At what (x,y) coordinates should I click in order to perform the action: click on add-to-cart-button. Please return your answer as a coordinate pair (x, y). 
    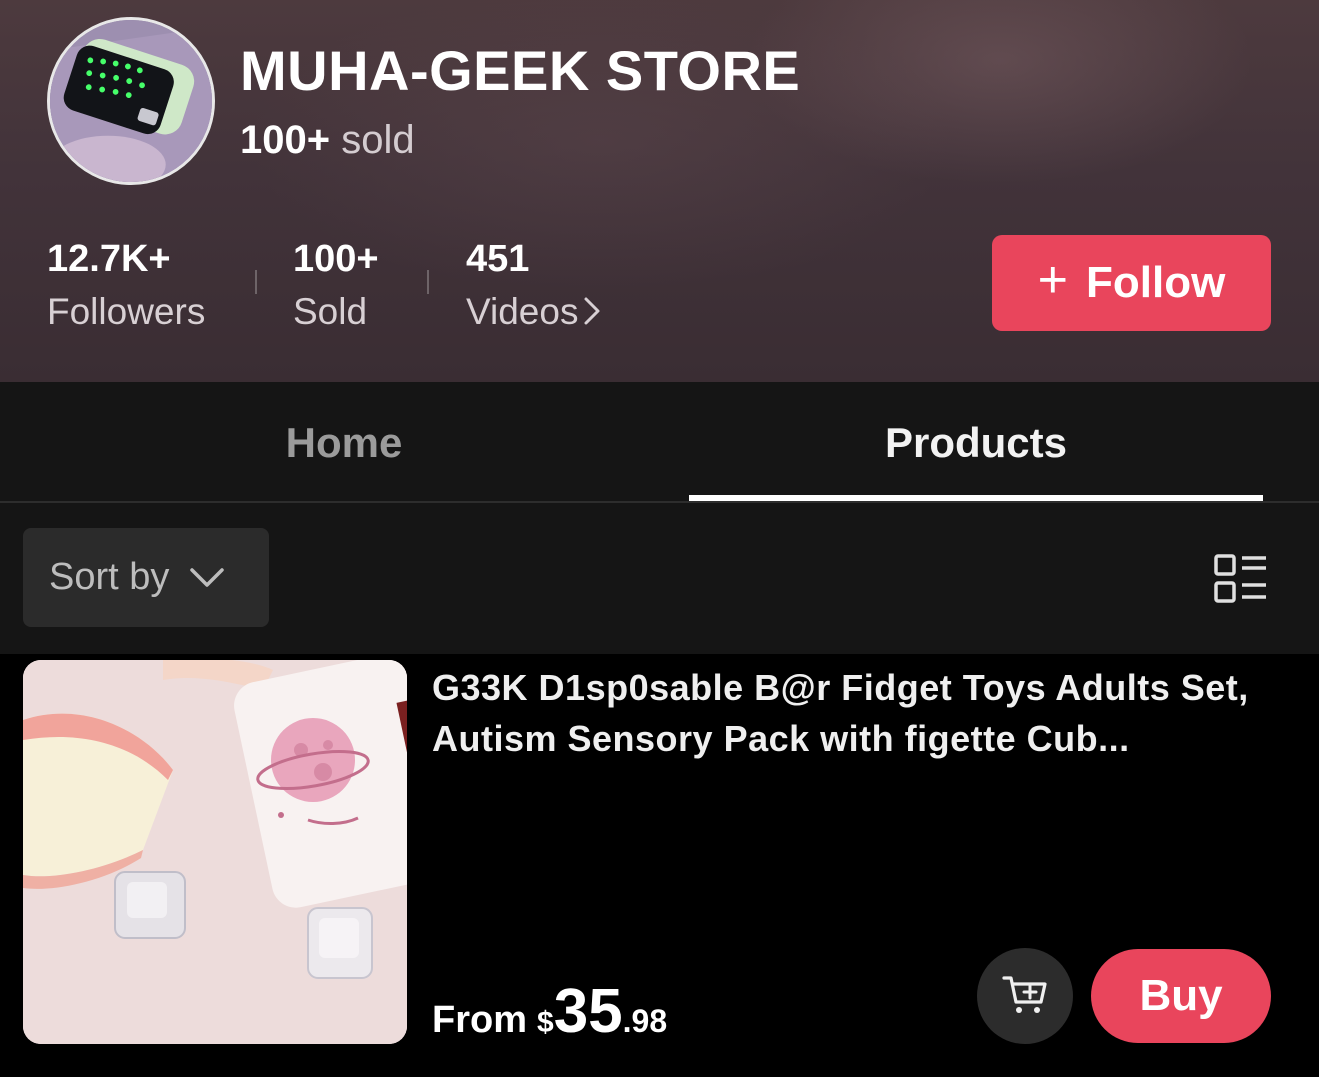
    Looking at the image, I should click on (1025, 996).